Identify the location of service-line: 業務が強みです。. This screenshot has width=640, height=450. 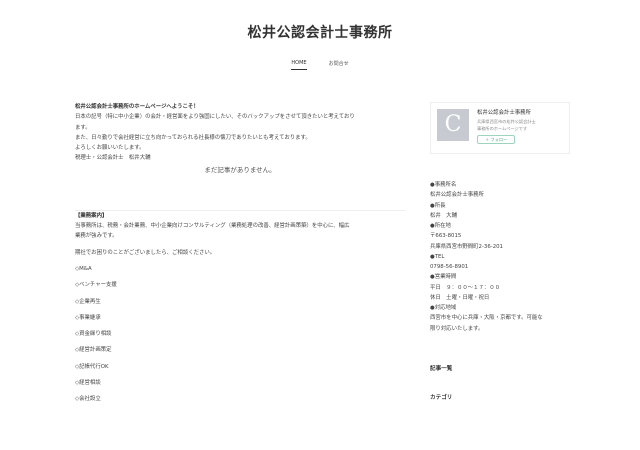
(96, 236).